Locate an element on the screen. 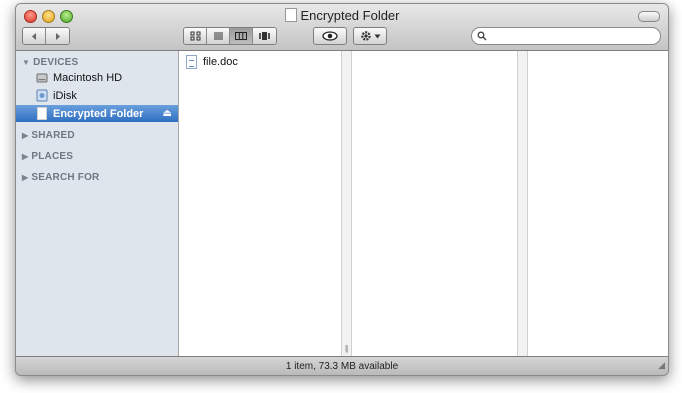  list-view-icon is located at coordinates (218, 36).